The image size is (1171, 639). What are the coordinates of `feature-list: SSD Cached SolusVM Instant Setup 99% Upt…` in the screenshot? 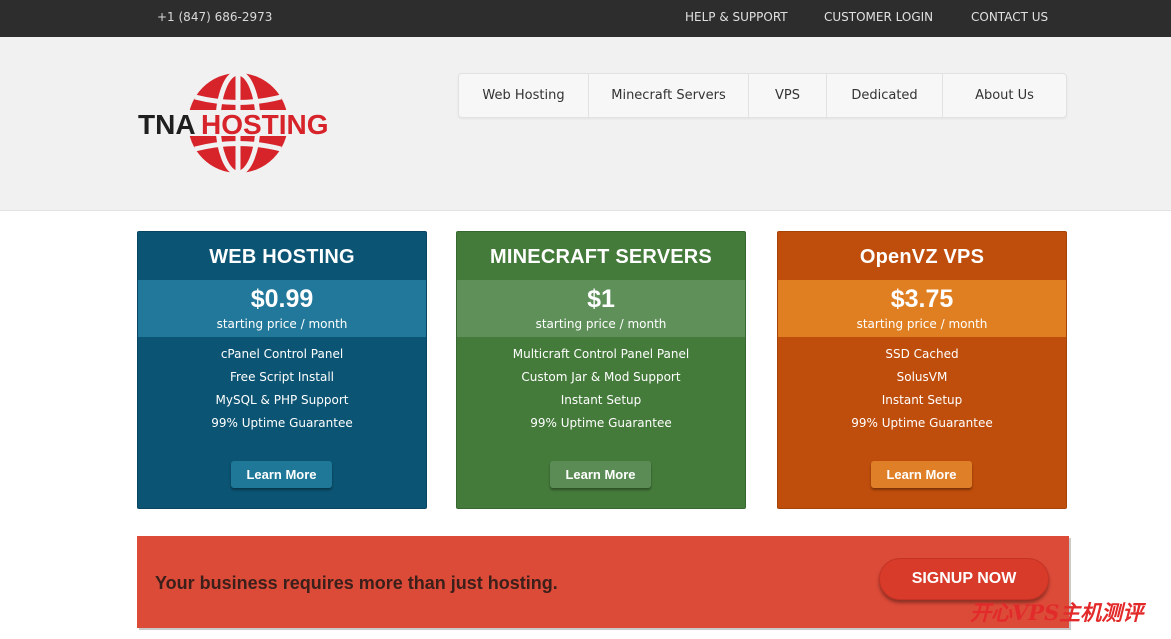 It's located at (922, 393).